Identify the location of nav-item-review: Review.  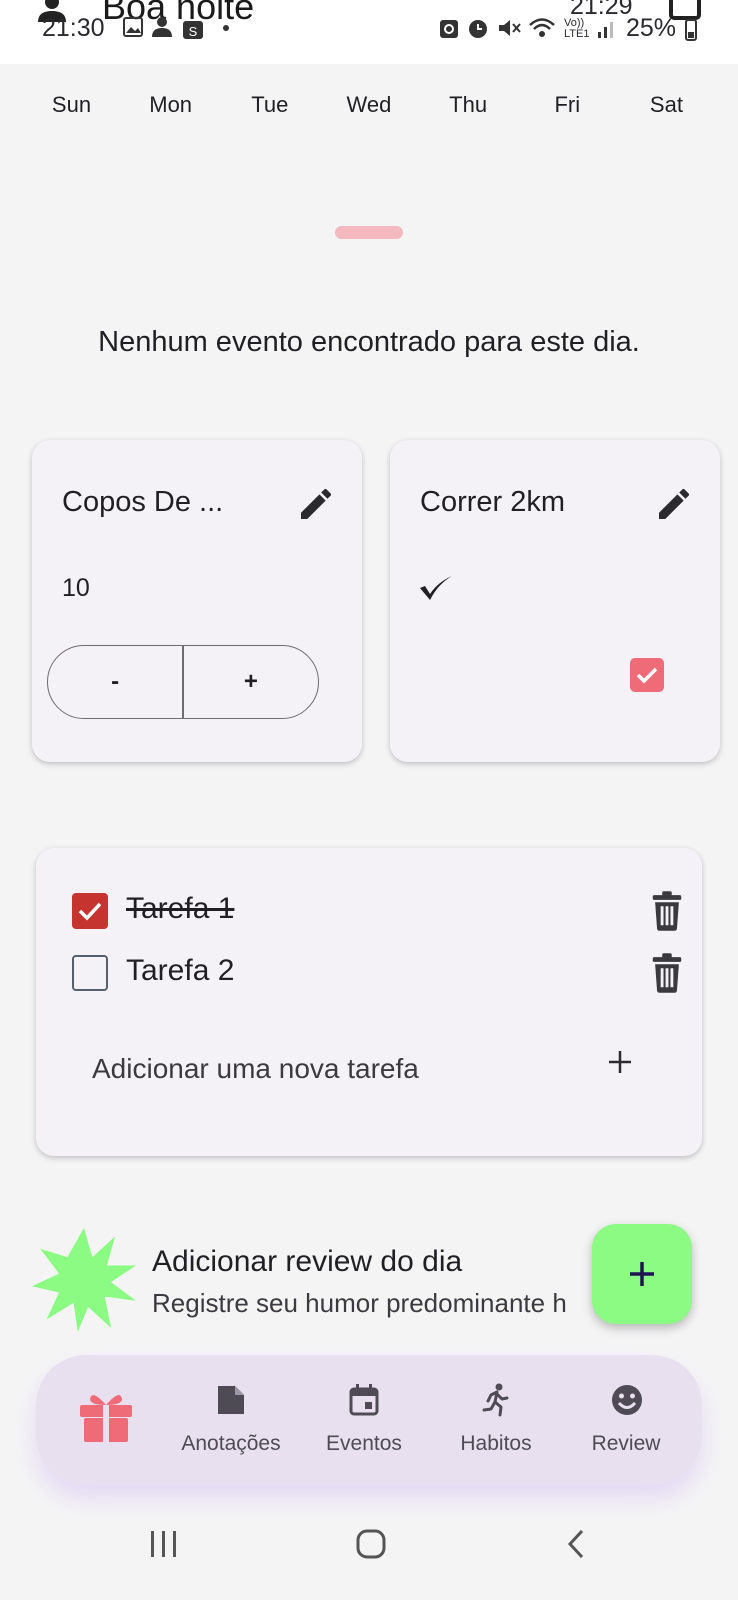
(626, 1420).